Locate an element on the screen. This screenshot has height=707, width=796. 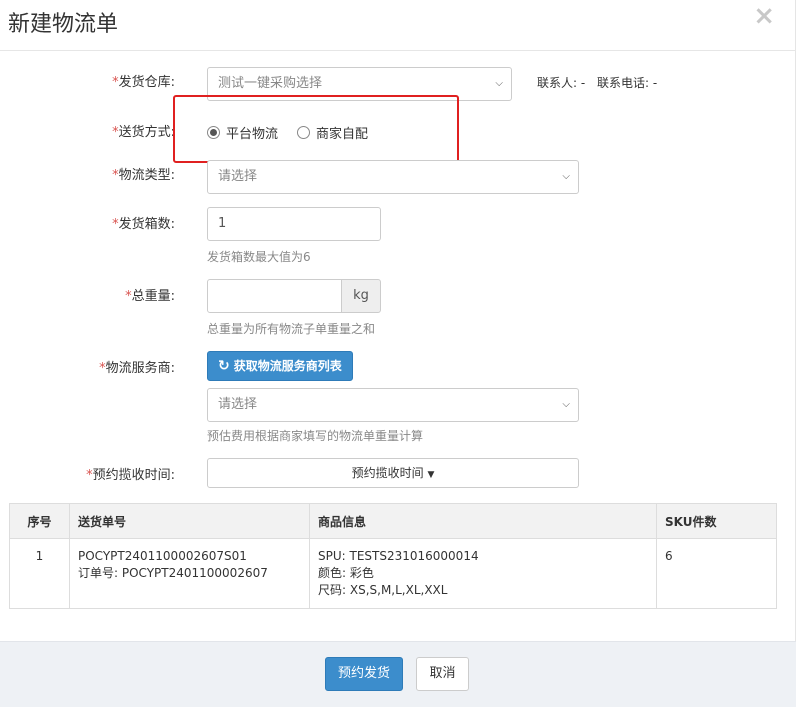
cancel-button: 取消 is located at coordinates (442, 674).